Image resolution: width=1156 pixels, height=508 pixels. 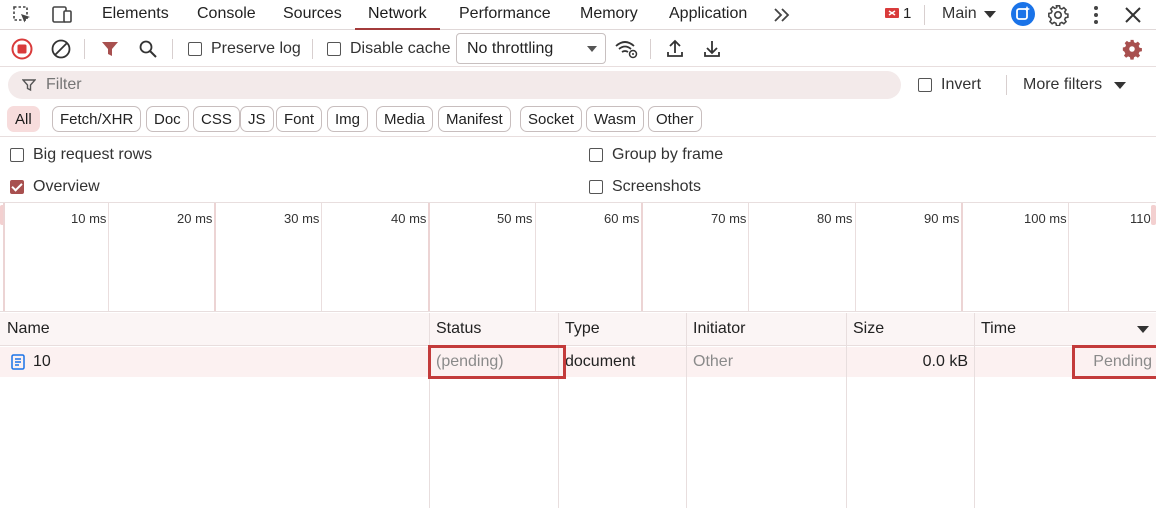 What do you see at coordinates (299, 119) in the screenshot?
I see `chip-font: Font` at bounding box center [299, 119].